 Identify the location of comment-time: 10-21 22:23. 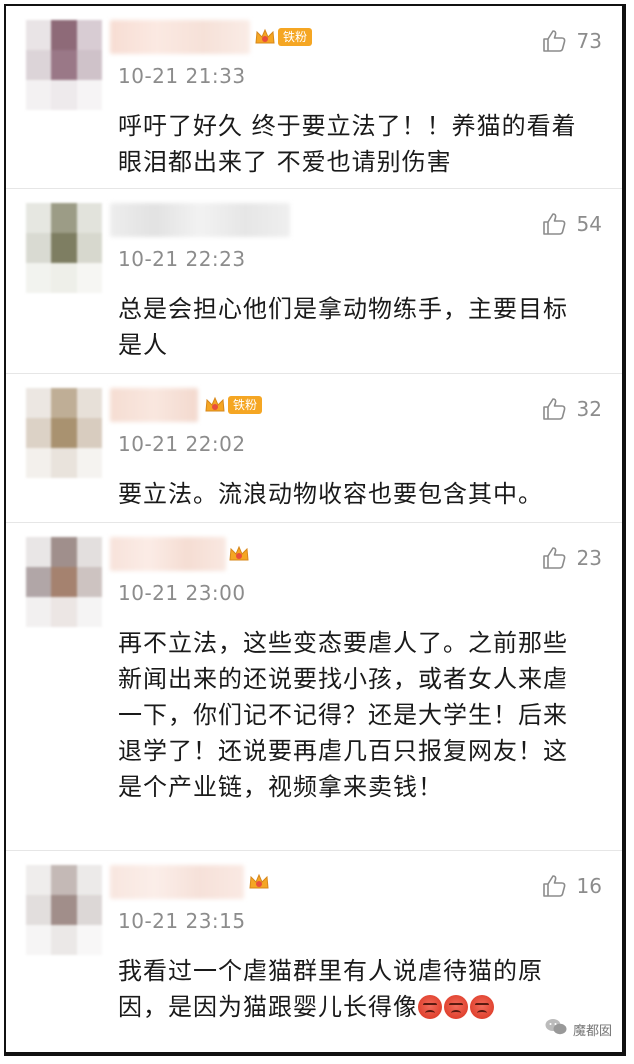
(182, 259).